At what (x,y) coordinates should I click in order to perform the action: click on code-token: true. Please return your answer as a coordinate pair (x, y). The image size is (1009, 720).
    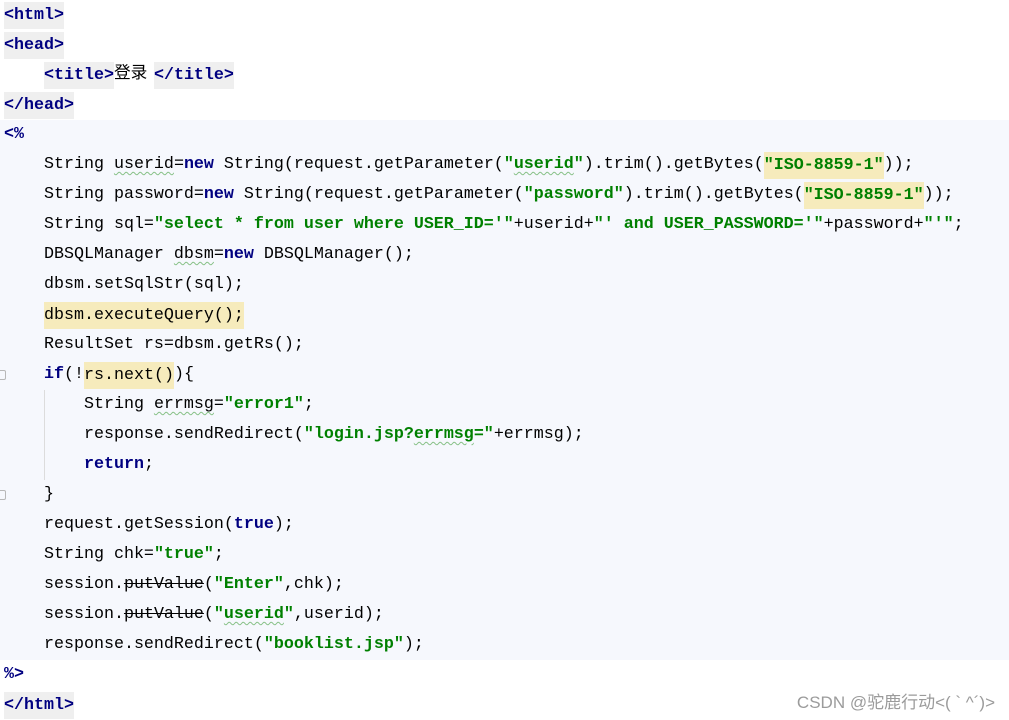
    Looking at the image, I should click on (253, 524).